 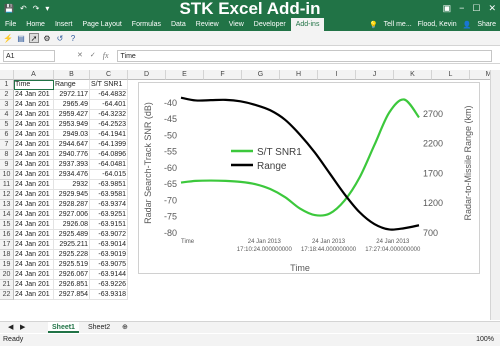 What do you see at coordinates (35, 24) in the screenshot?
I see `tab-home: Home` at bounding box center [35, 24].